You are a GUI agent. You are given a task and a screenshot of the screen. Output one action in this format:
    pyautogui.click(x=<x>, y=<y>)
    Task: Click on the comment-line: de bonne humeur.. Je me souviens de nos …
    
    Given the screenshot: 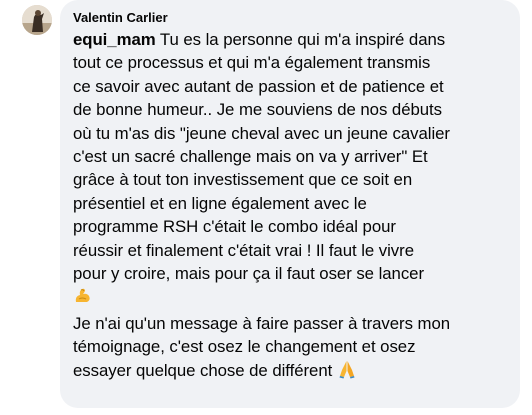 What is the action you would take?
    pyautogui.click(x=258, y=110)
    